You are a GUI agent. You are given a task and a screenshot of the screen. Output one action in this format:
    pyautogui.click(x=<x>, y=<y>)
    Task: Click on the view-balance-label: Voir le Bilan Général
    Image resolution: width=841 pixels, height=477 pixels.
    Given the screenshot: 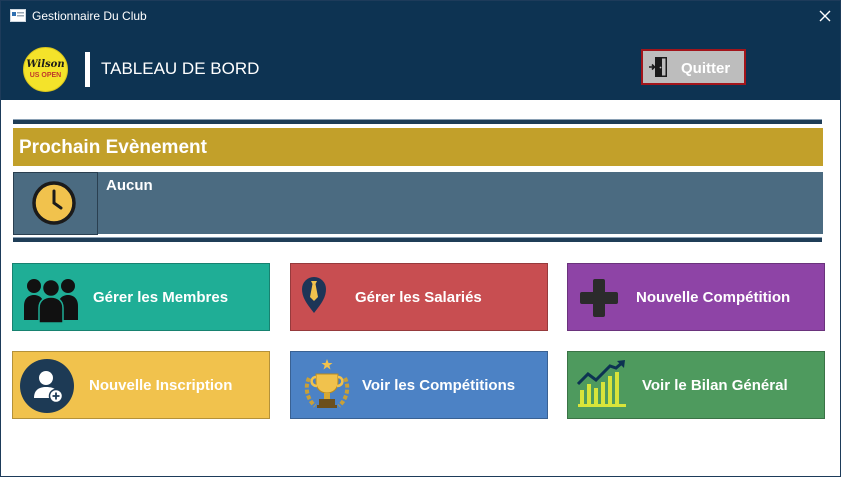 What is the action you would take?
    pyautogui.click(x=715, y=385)
    